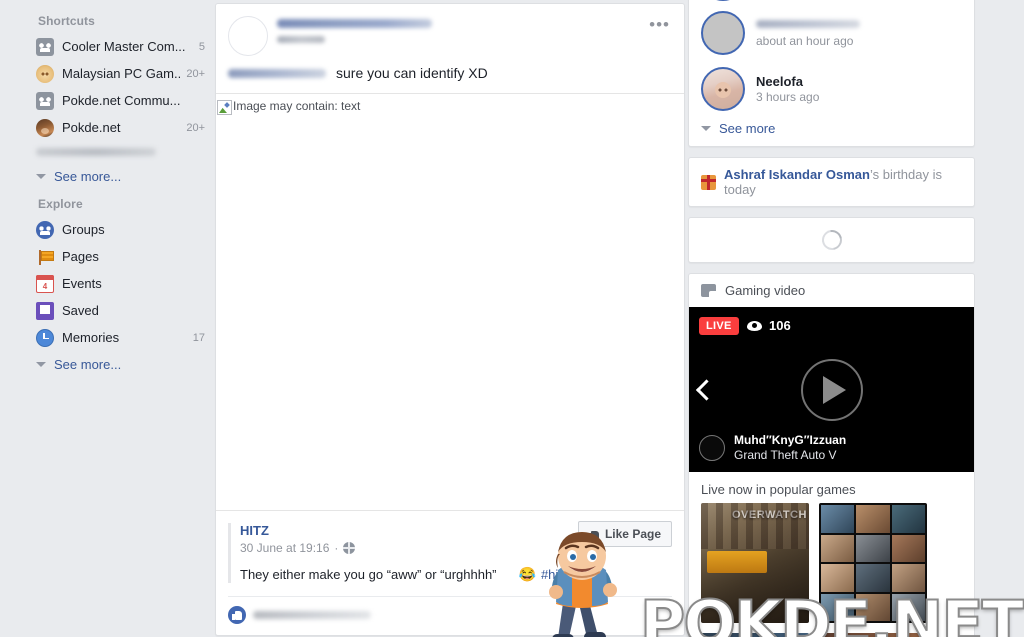  I want to click on post-message: sure you can identify XD, so click(450, 74).